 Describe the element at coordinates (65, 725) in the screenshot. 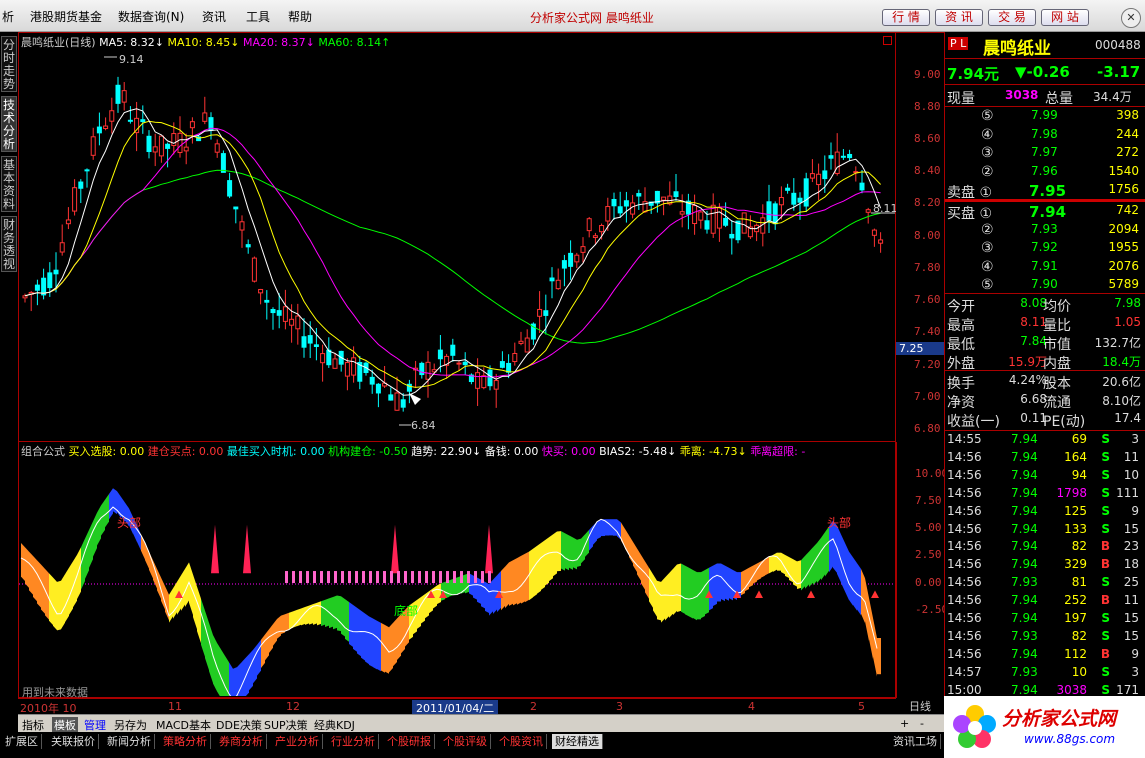

I see `tab-template: 模板` at that location.